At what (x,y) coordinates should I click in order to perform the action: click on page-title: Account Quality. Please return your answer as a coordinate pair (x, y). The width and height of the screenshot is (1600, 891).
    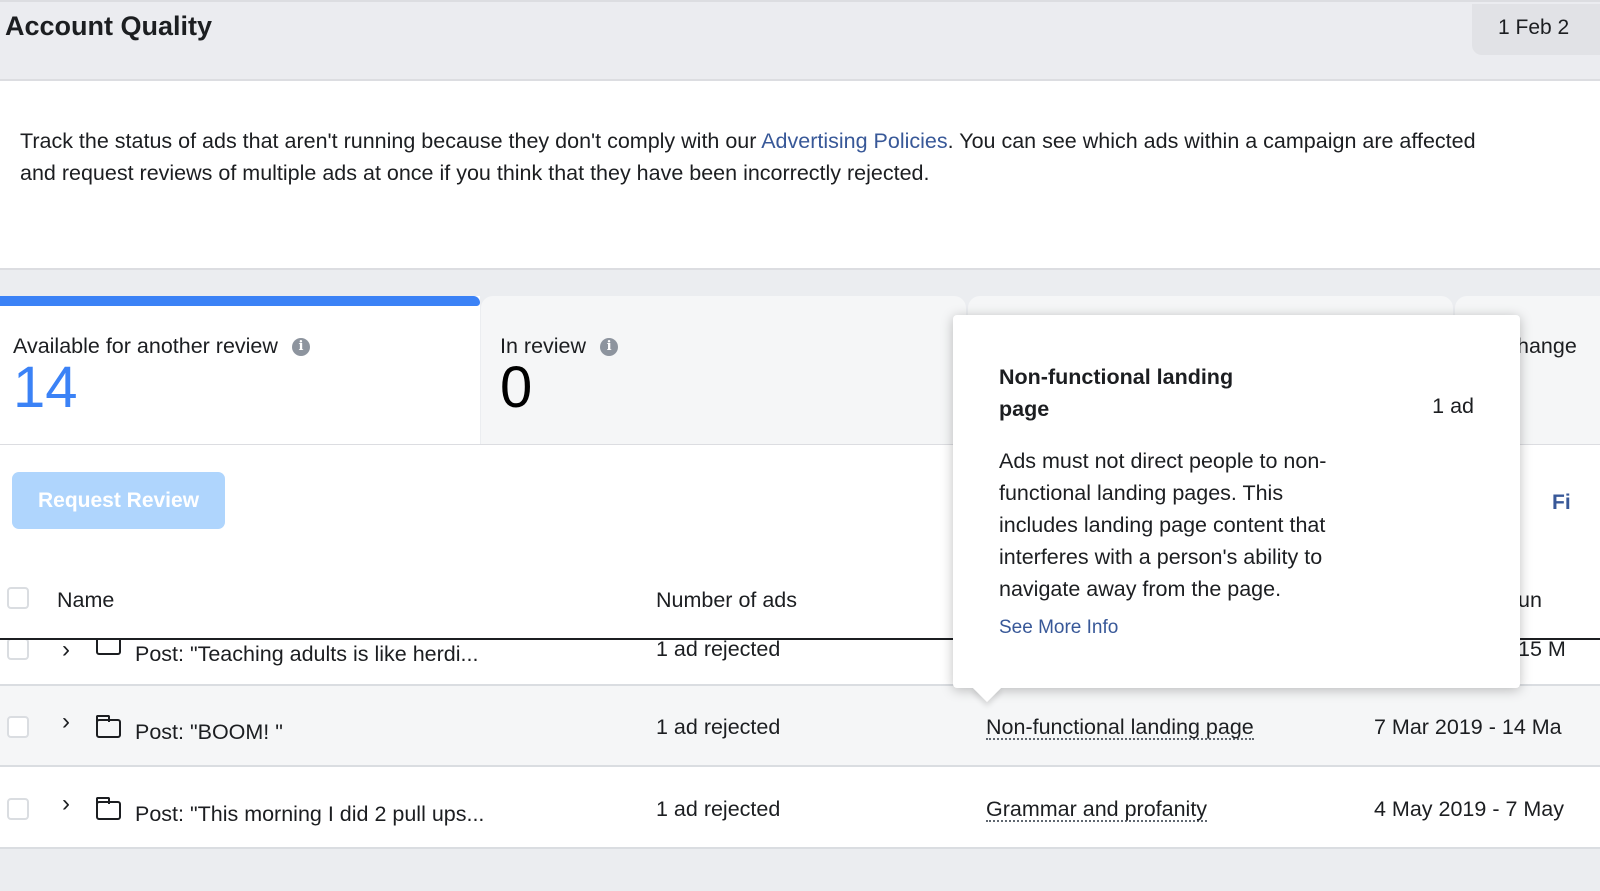
    Looking at the image, I should click on (109, 26).